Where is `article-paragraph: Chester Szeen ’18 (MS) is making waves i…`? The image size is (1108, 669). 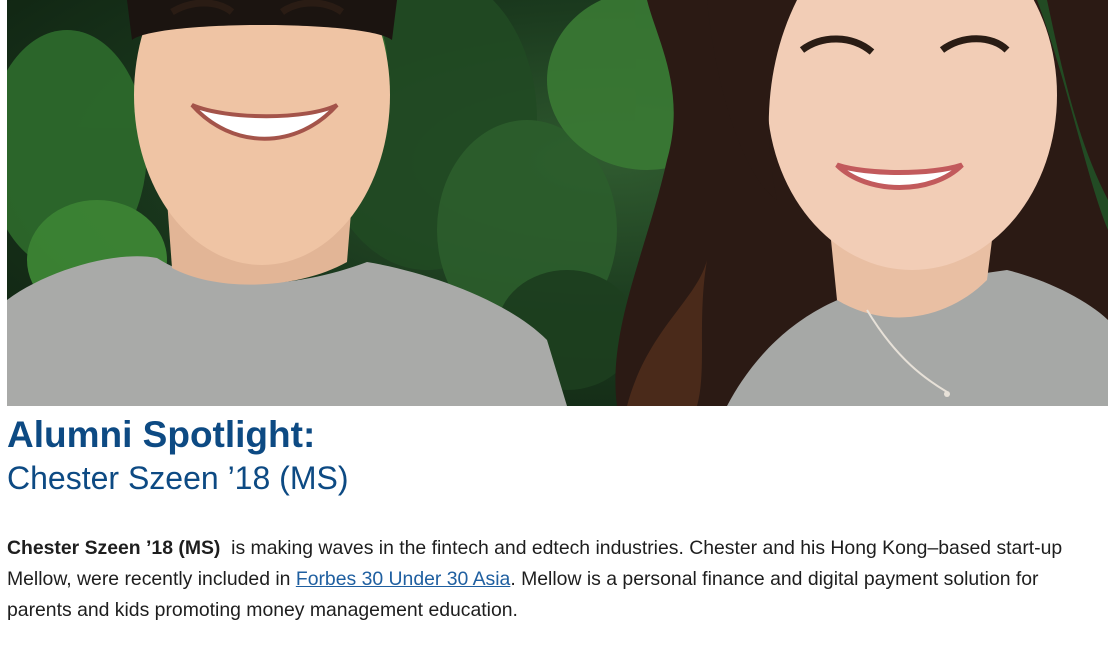 article-paragraph: Chester Szeen ’18 (MS) is making waves i… is located at coordinates (554, 579).